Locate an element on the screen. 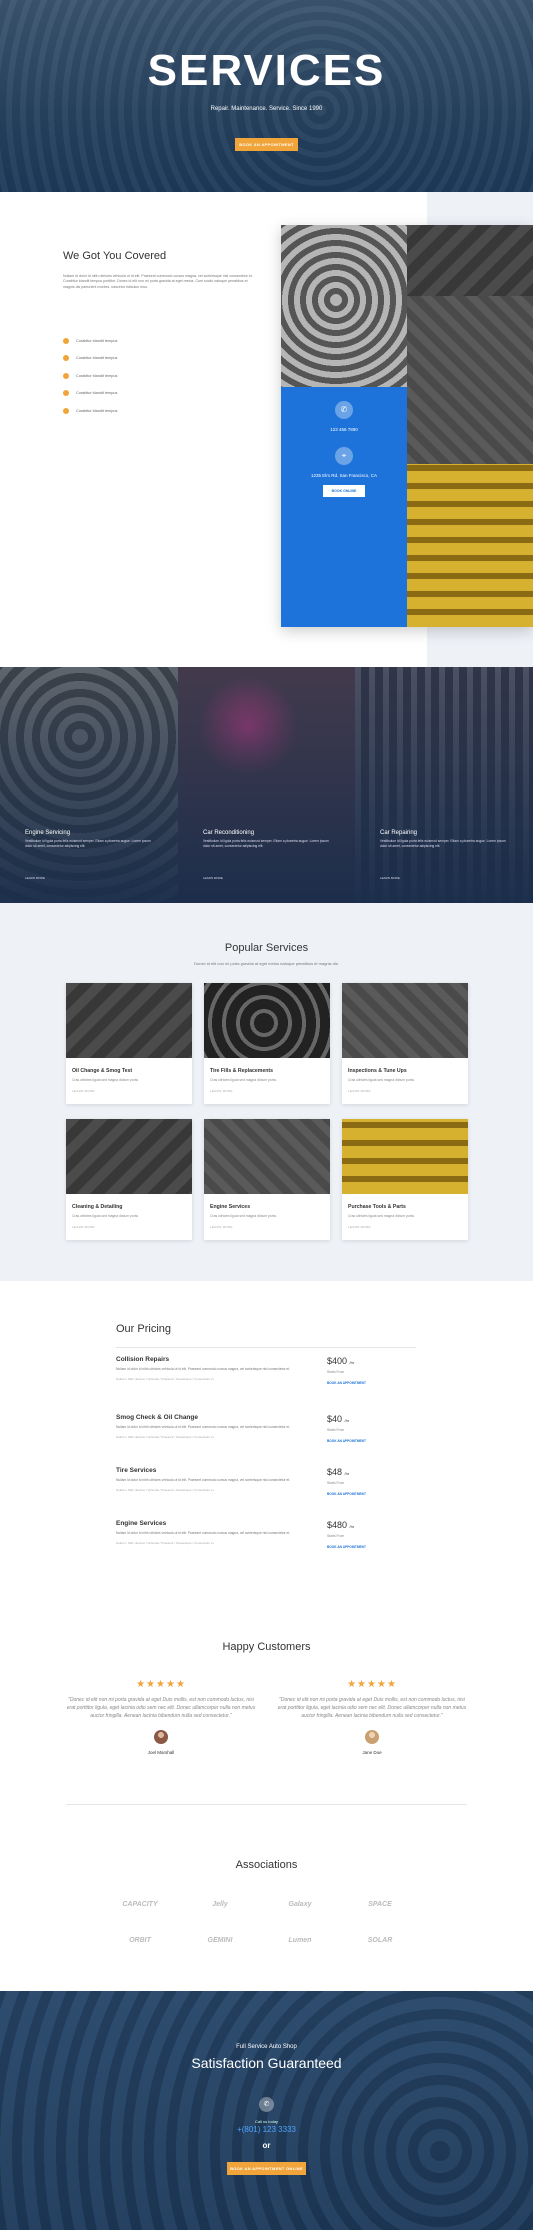  service-card-title: Oil Change & Smog Test is located at coordinates (102, 1071).